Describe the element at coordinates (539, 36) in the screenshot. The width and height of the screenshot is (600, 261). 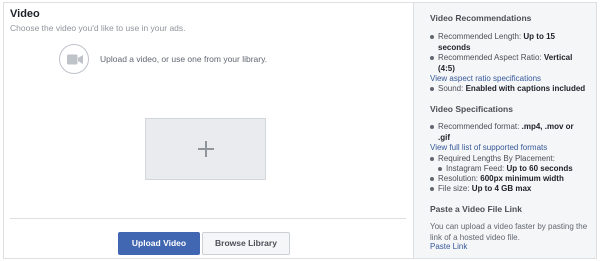
I see `length-value: Up to 15` at that location.